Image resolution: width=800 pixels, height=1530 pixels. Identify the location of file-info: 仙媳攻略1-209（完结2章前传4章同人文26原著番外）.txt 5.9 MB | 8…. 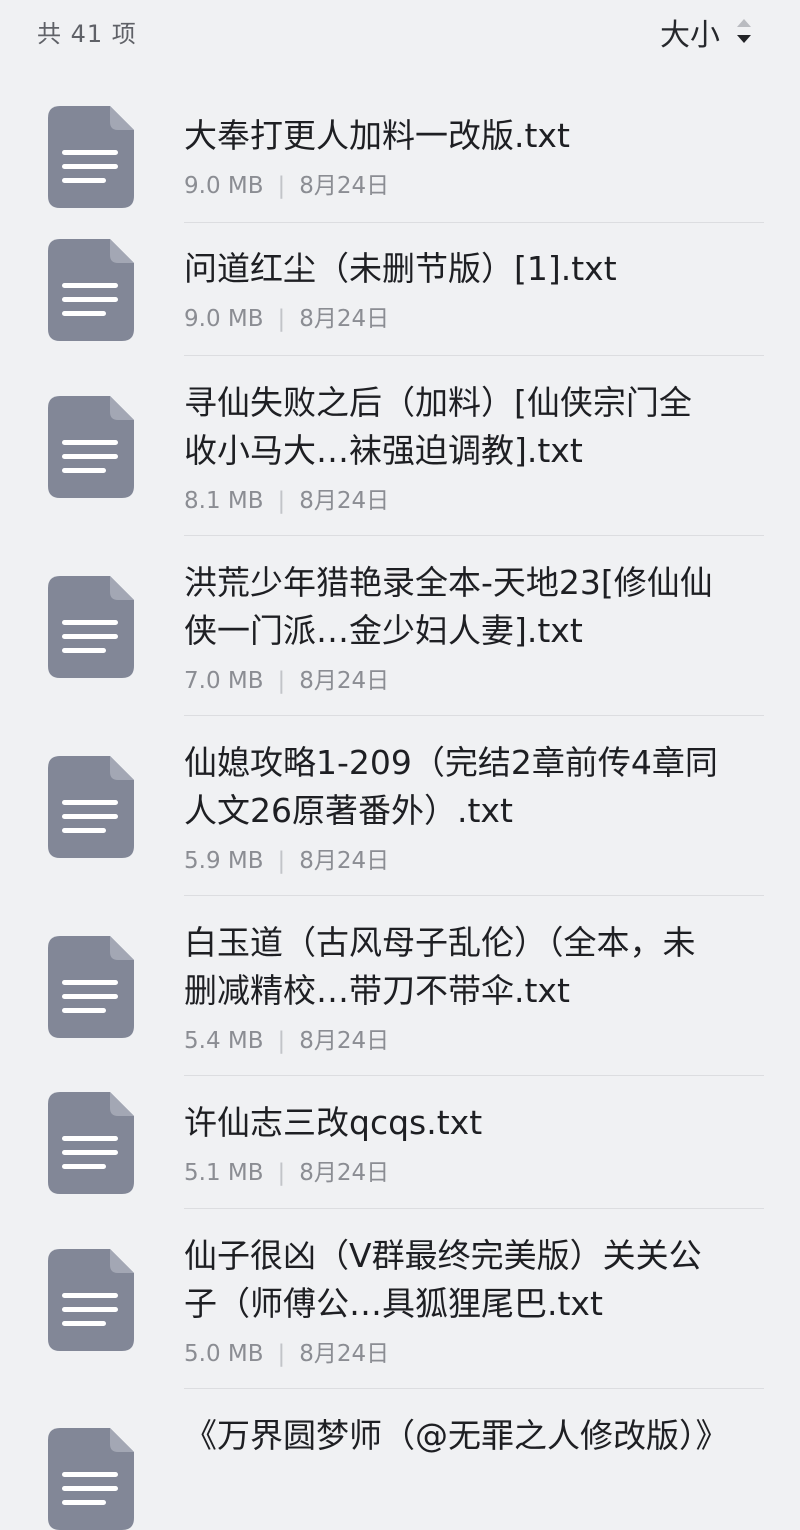
(454, 807).